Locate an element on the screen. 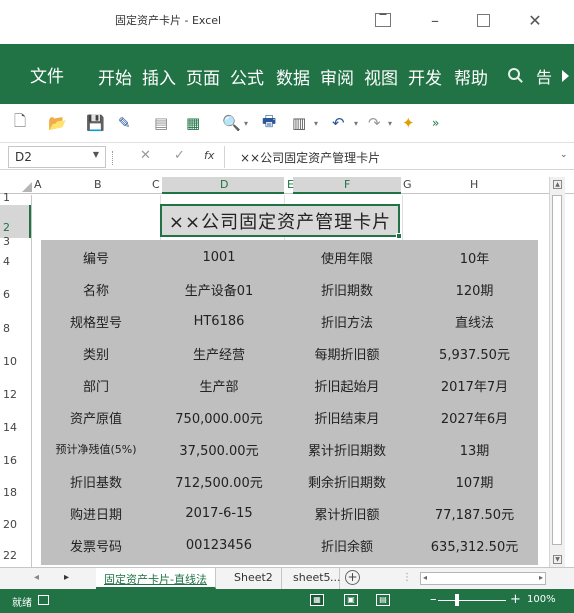  table-cell: 折旧基数 is located at coordinates (96, 481).